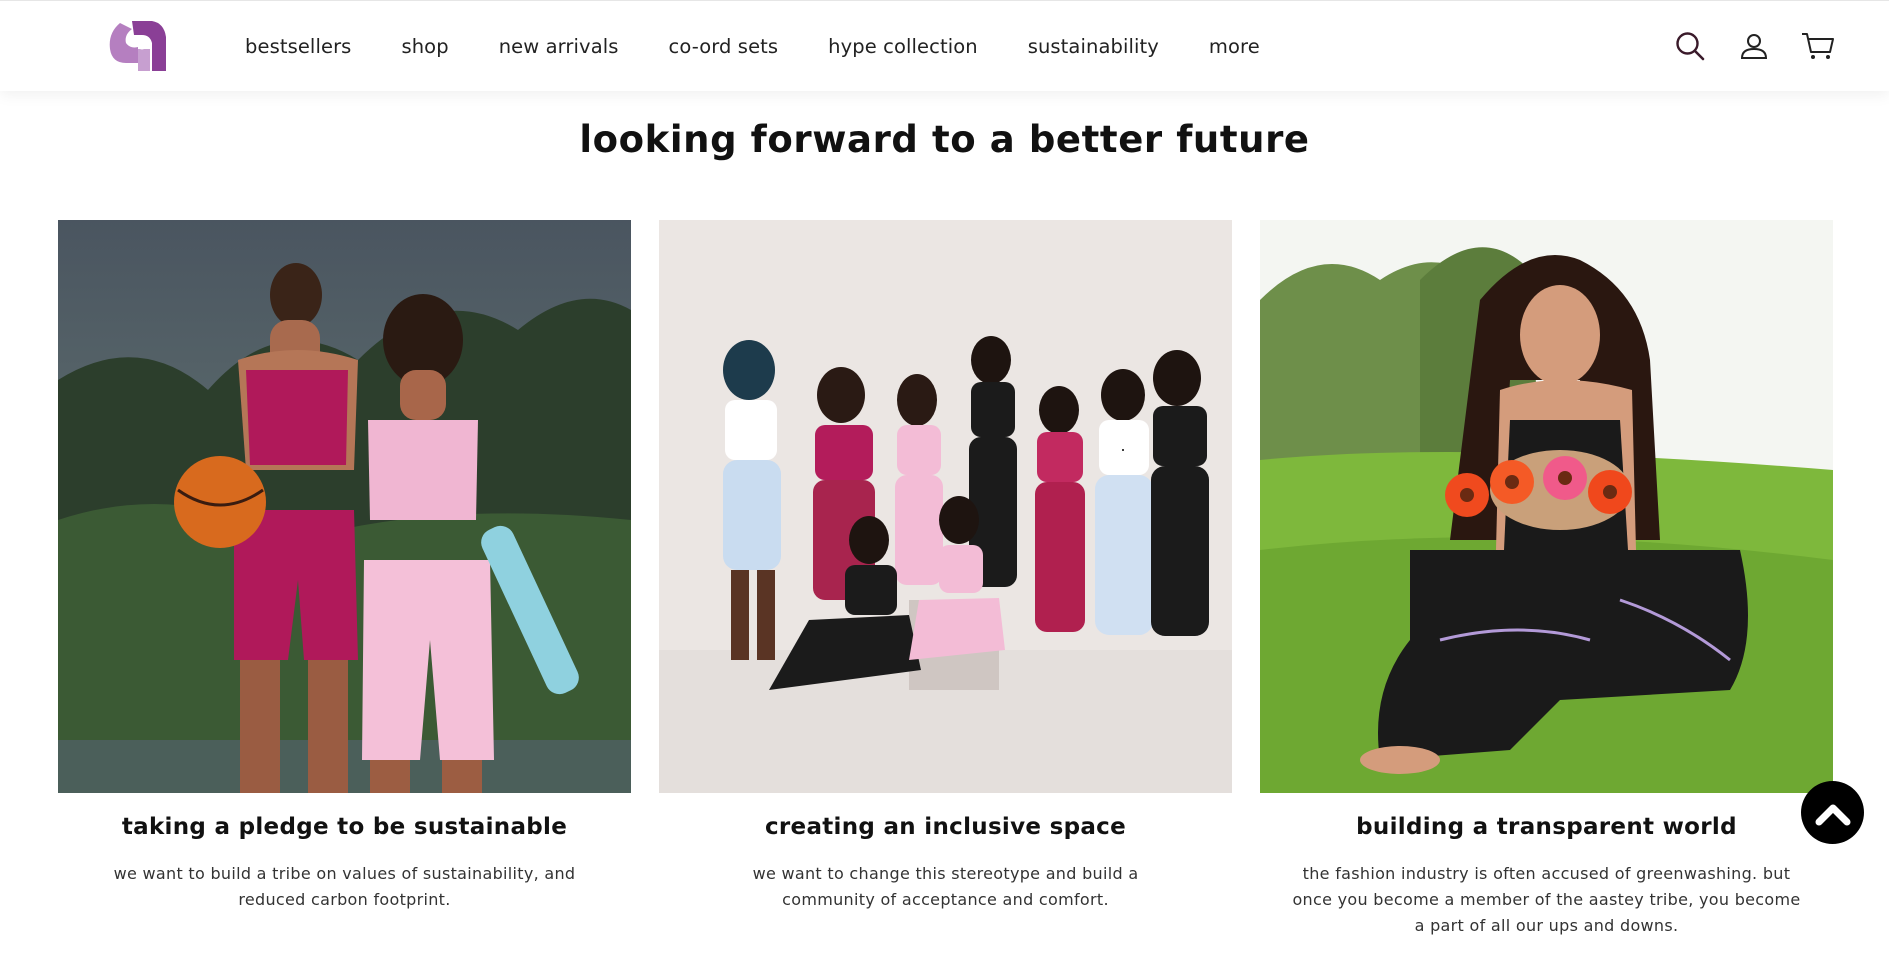 The height and width of the screenshot is (969, 1889). What do you see at coordinates (559, 46) in the screenshot?
I see `nav-new-arrivals: new arrivals` at bounding box center [559, 46].